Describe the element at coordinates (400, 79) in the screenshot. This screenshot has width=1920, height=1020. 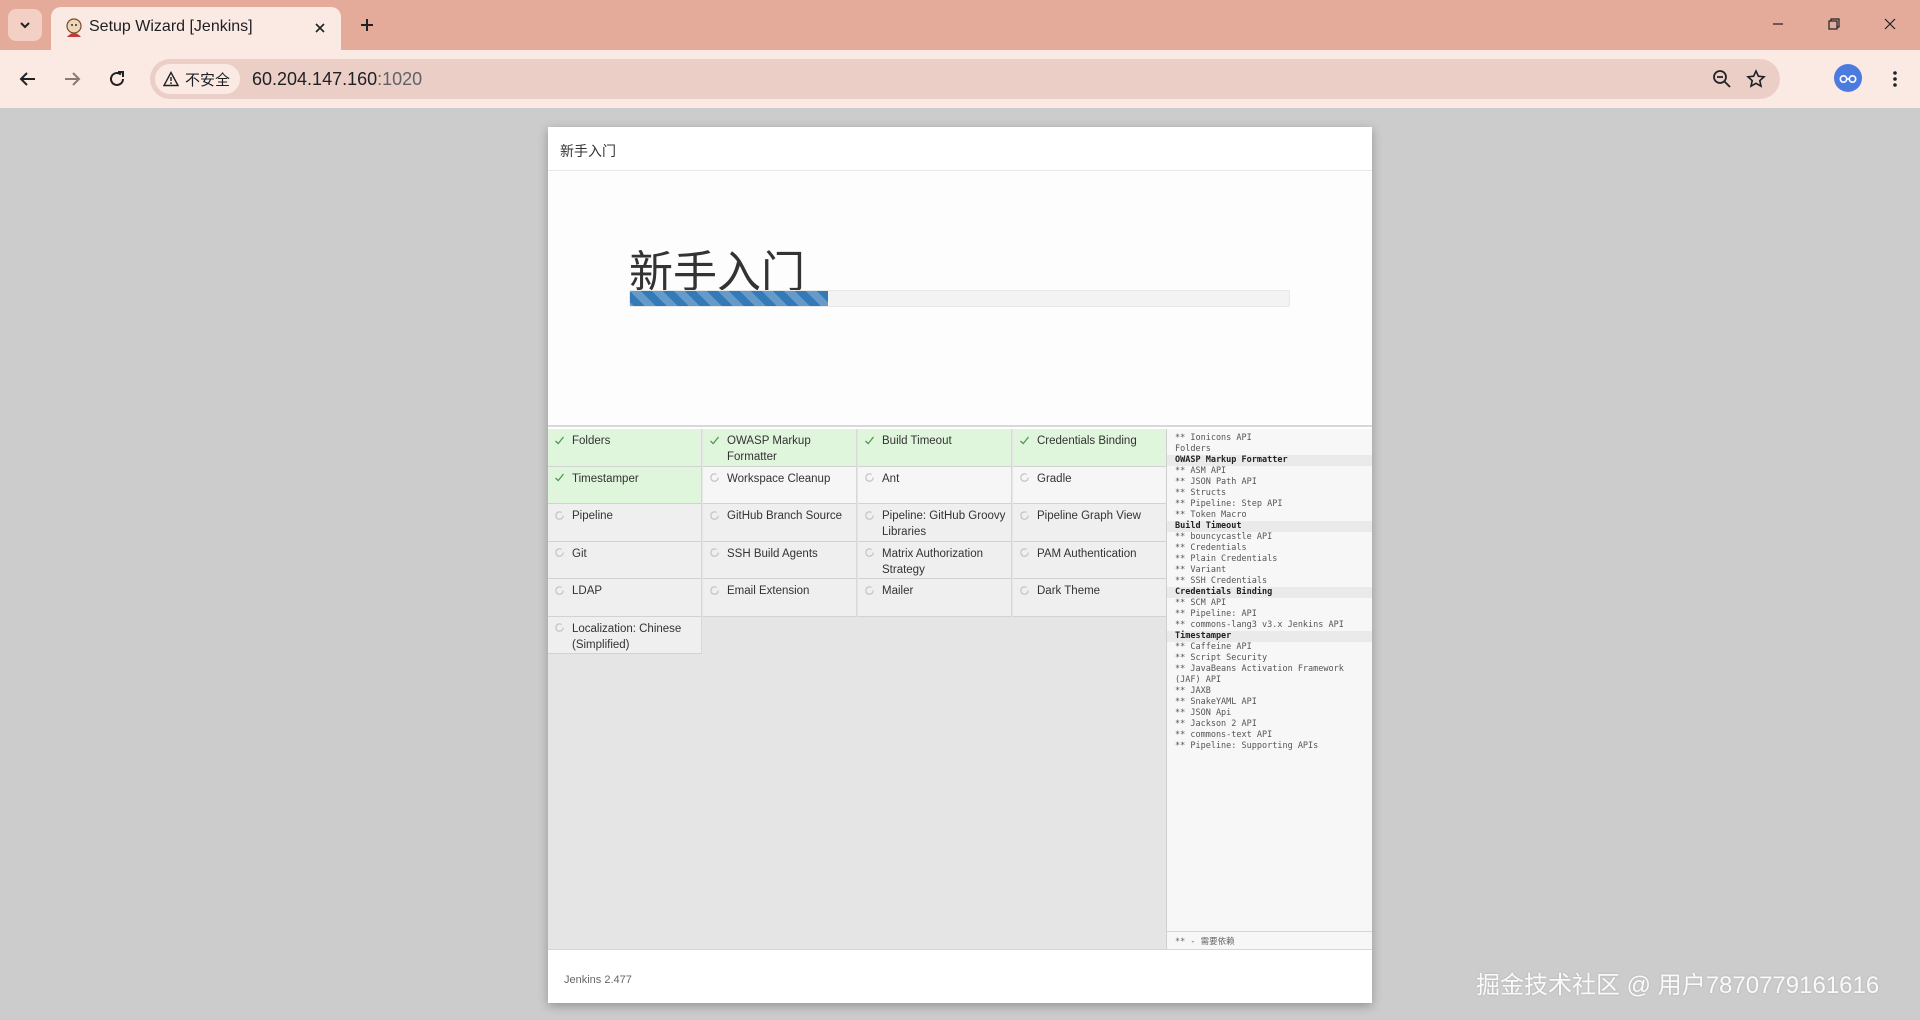
I see `url-port: :1020` at that location.